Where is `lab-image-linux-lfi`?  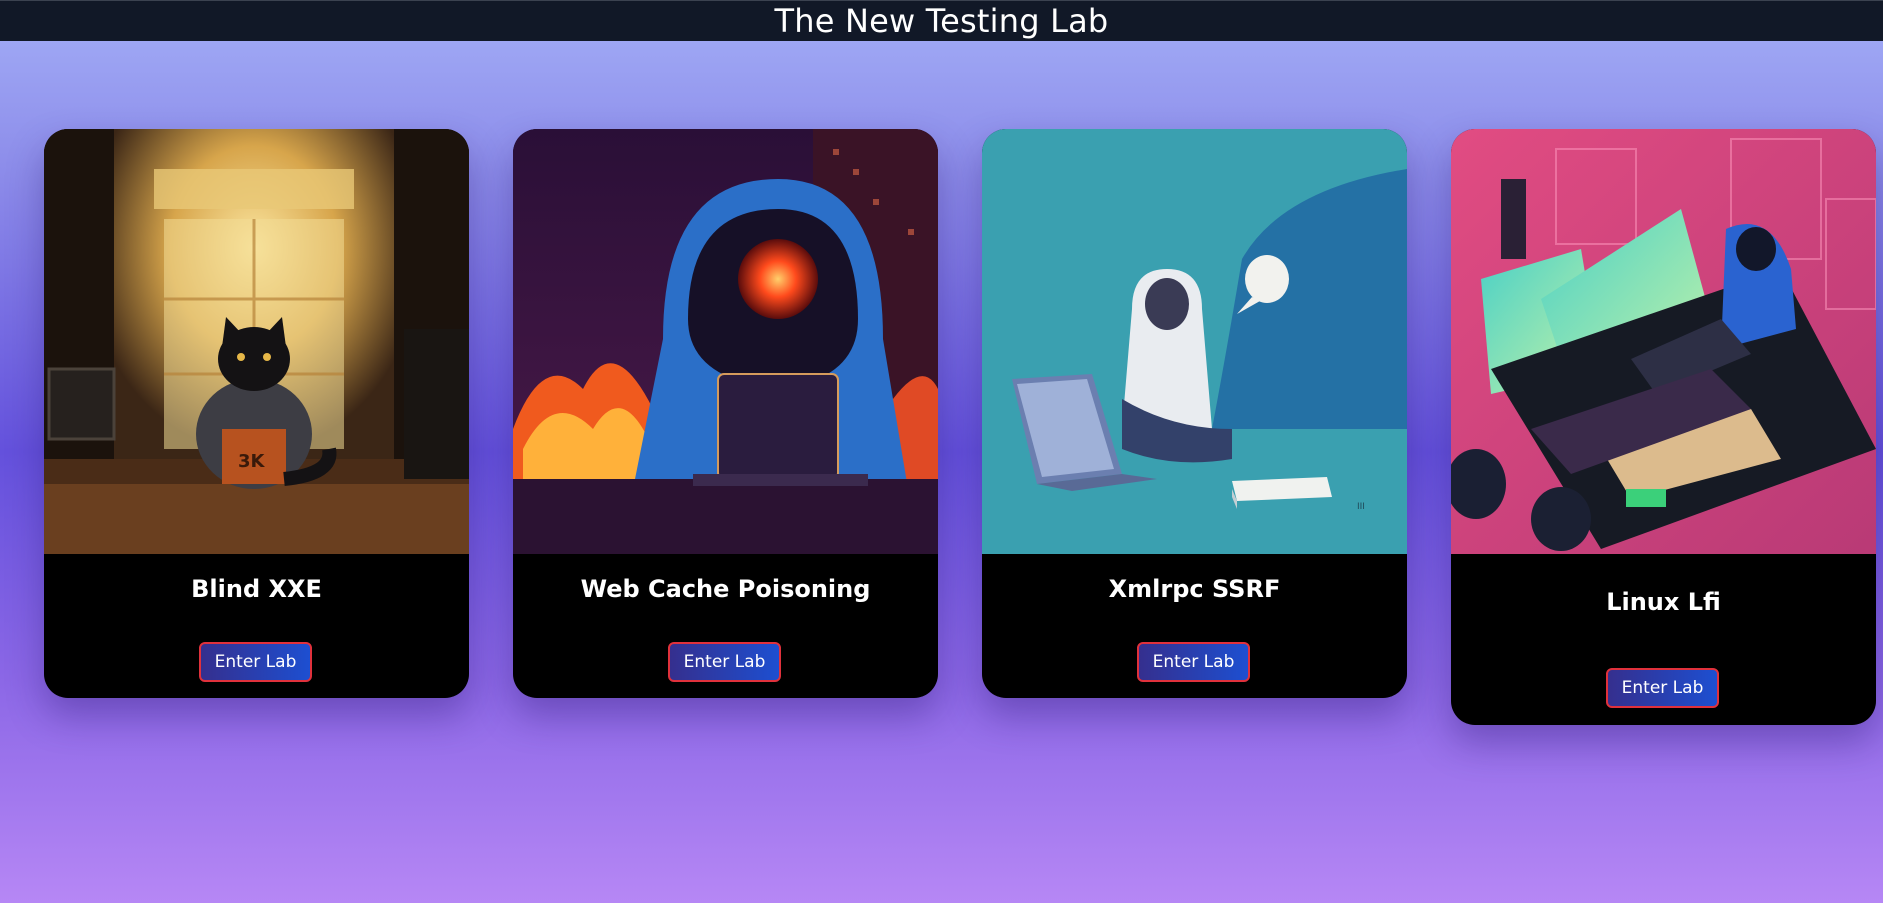
lab-image-linux-lfi is located at coordinates (1663, 341).